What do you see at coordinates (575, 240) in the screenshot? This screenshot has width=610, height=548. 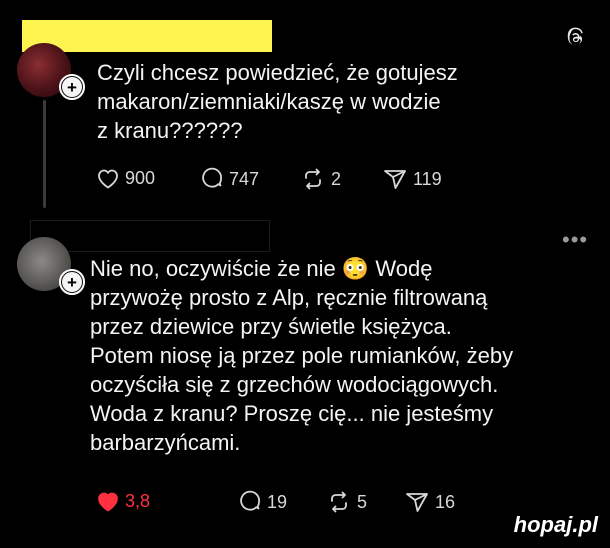 I see `more-dots-icon: •••` at bounding box center [575, 240].